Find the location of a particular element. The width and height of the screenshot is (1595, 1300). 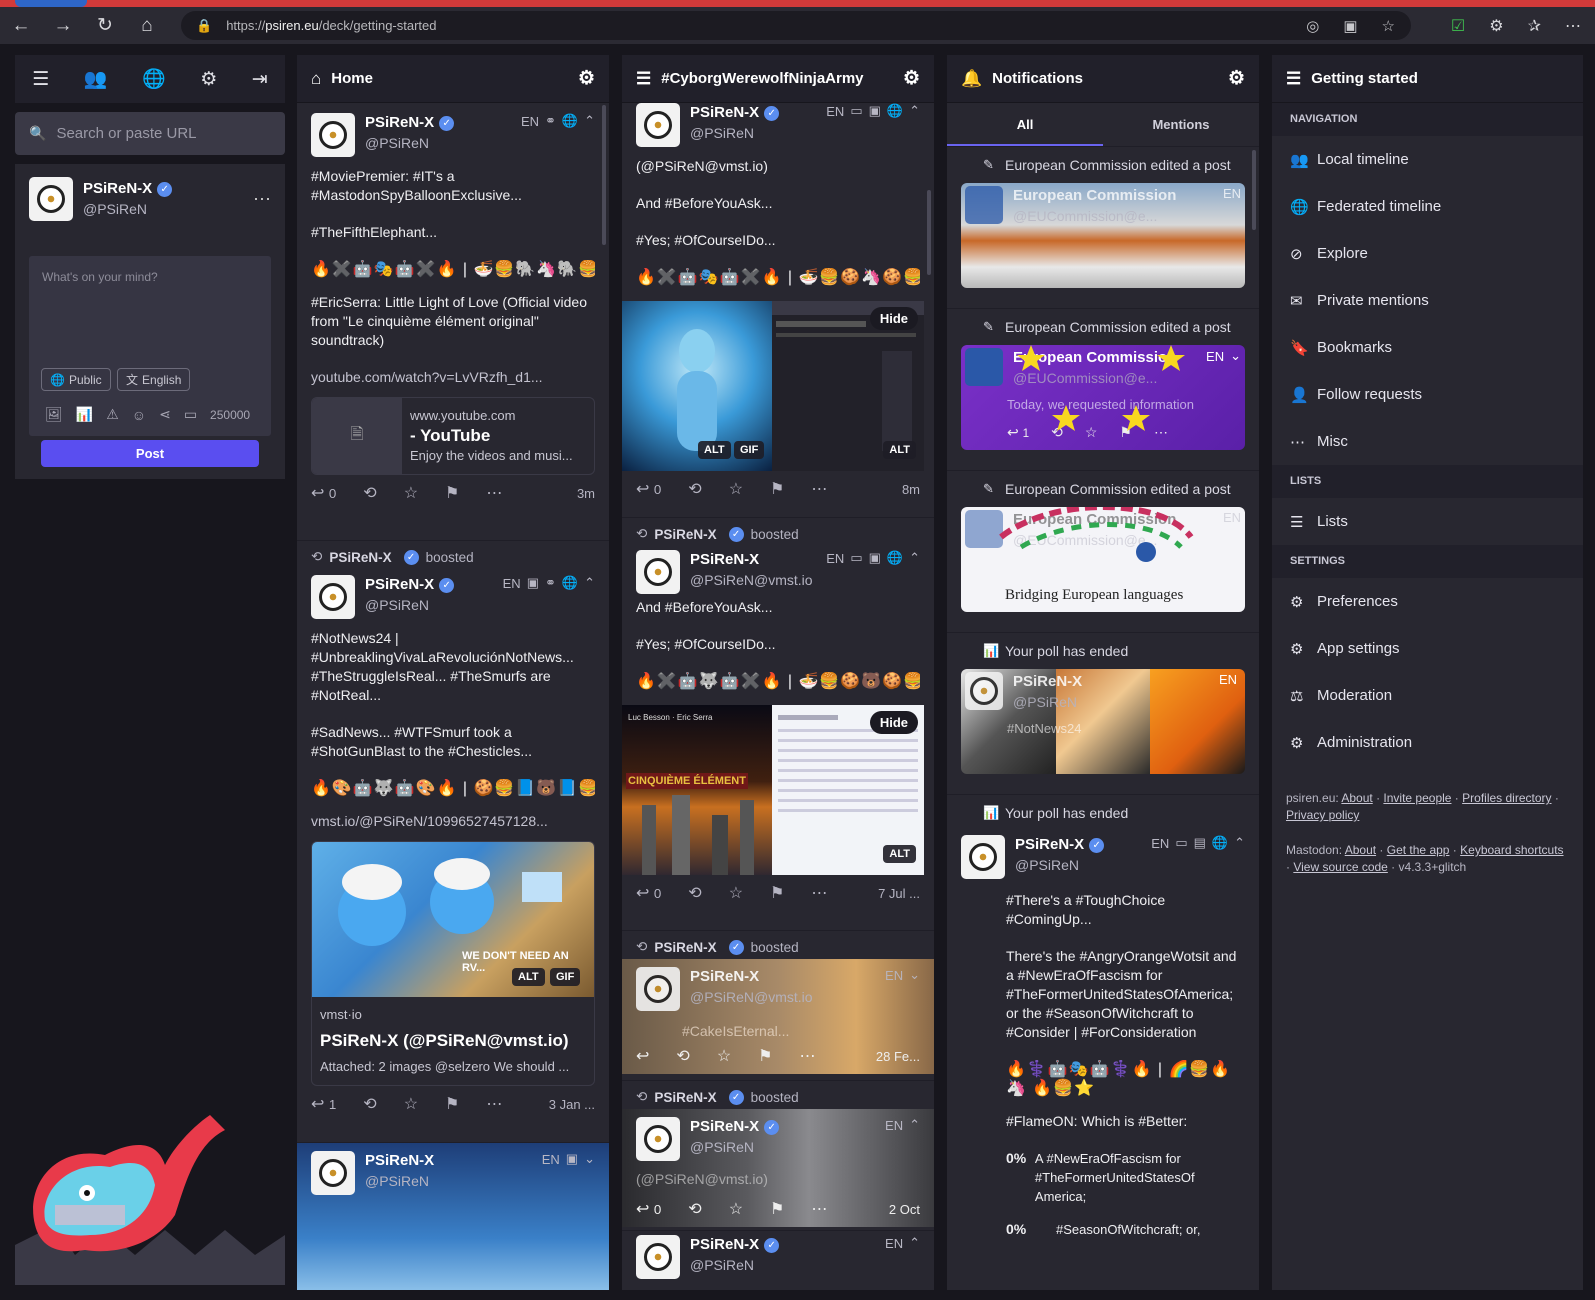

timestamp: 8m is located at coordinates (911, 489).